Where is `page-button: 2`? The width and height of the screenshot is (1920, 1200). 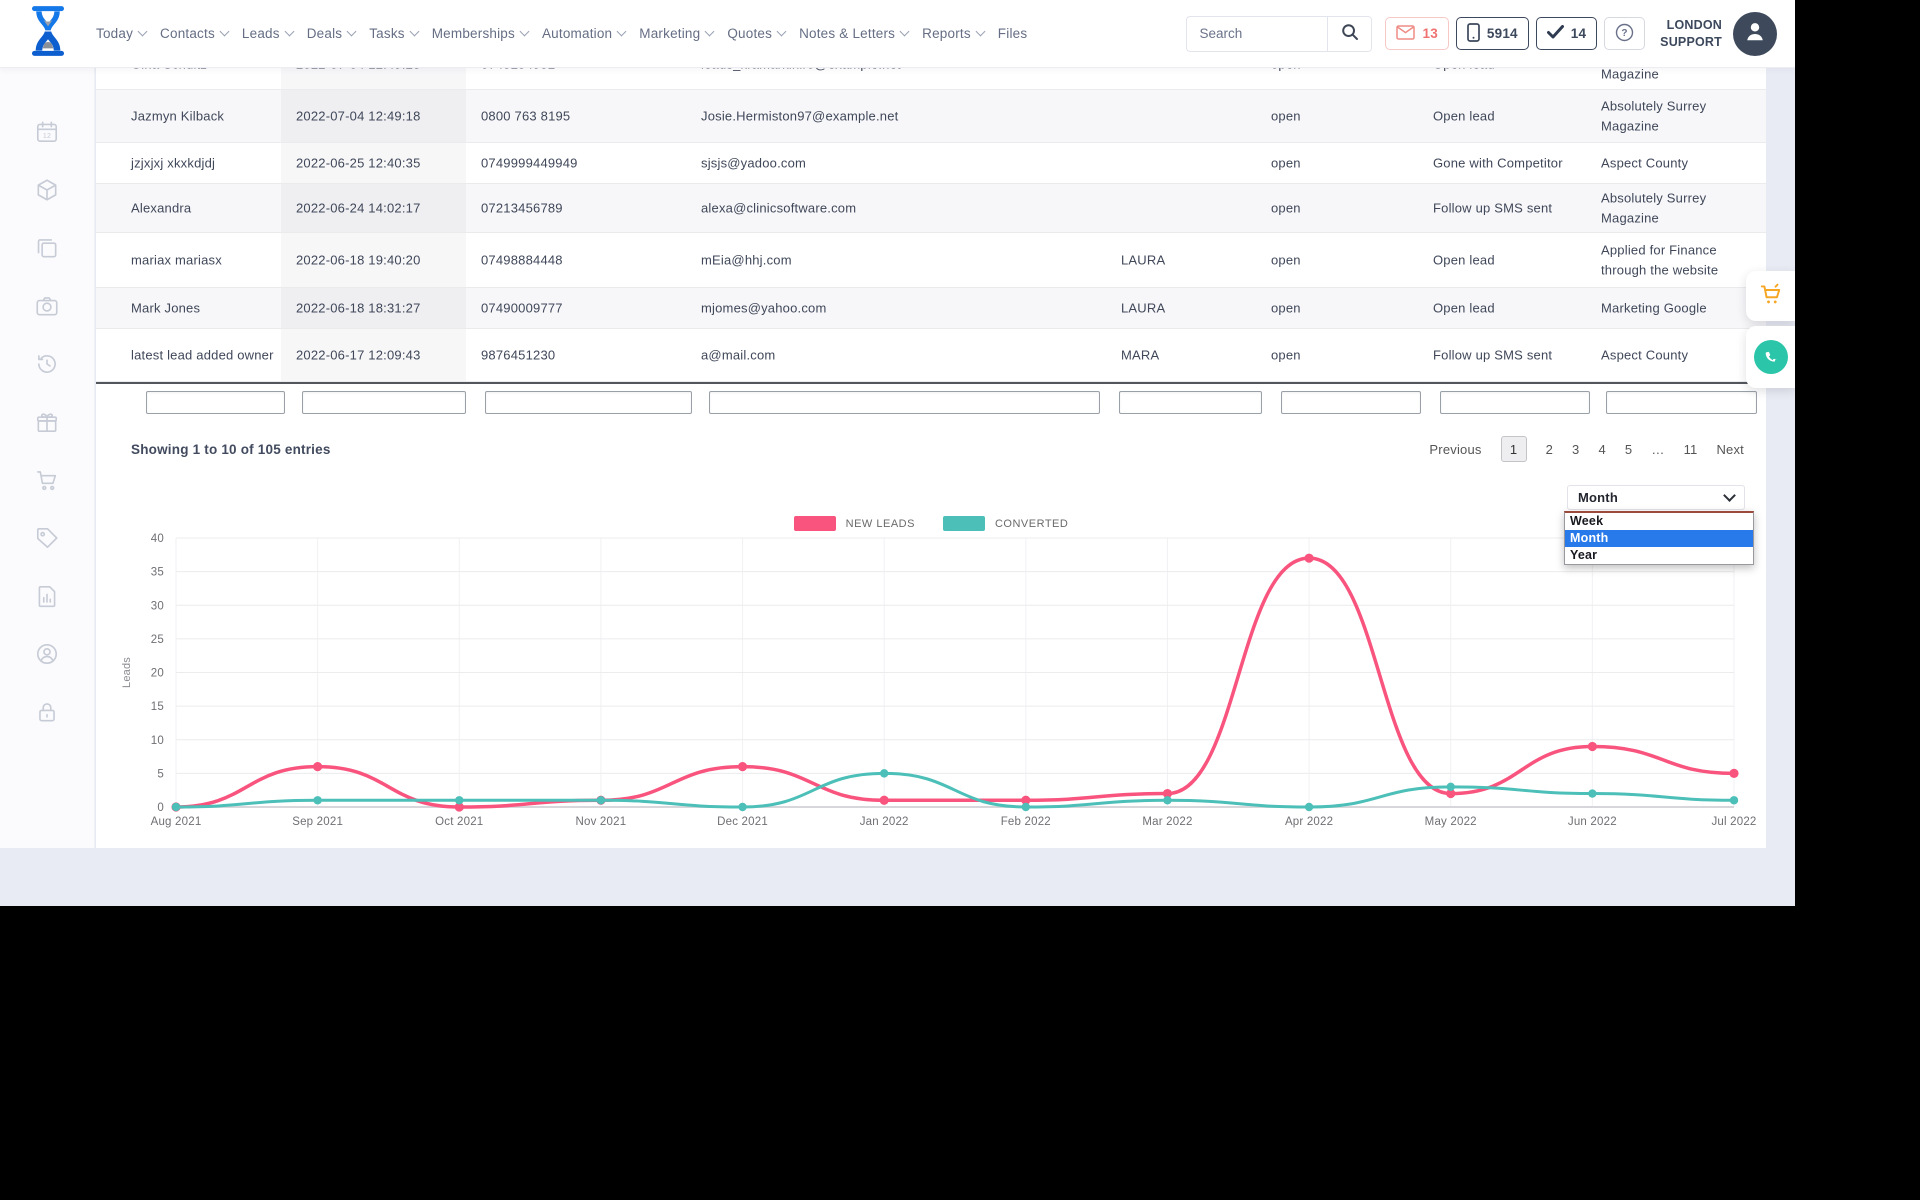 page-button: 2 is located at coordinates (1549, 449).